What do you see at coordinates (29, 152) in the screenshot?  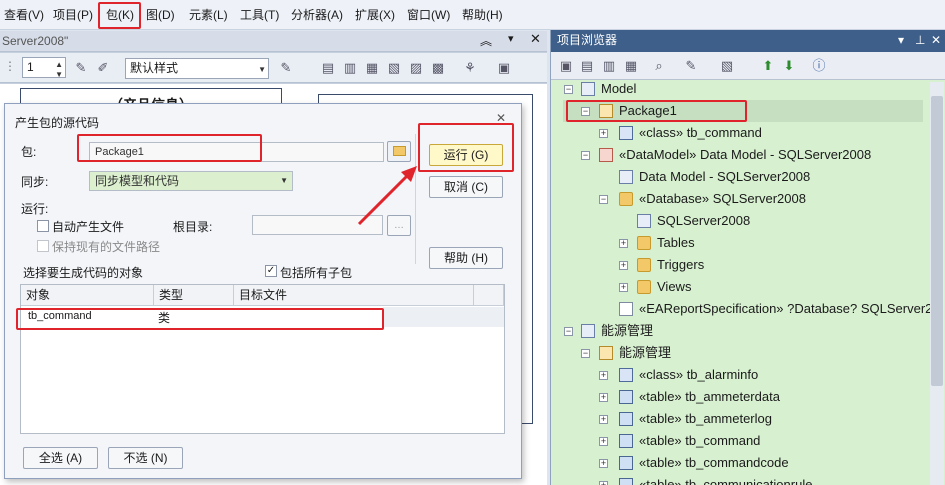 I see `package-label: 包:` at bounding box center [29, 152].